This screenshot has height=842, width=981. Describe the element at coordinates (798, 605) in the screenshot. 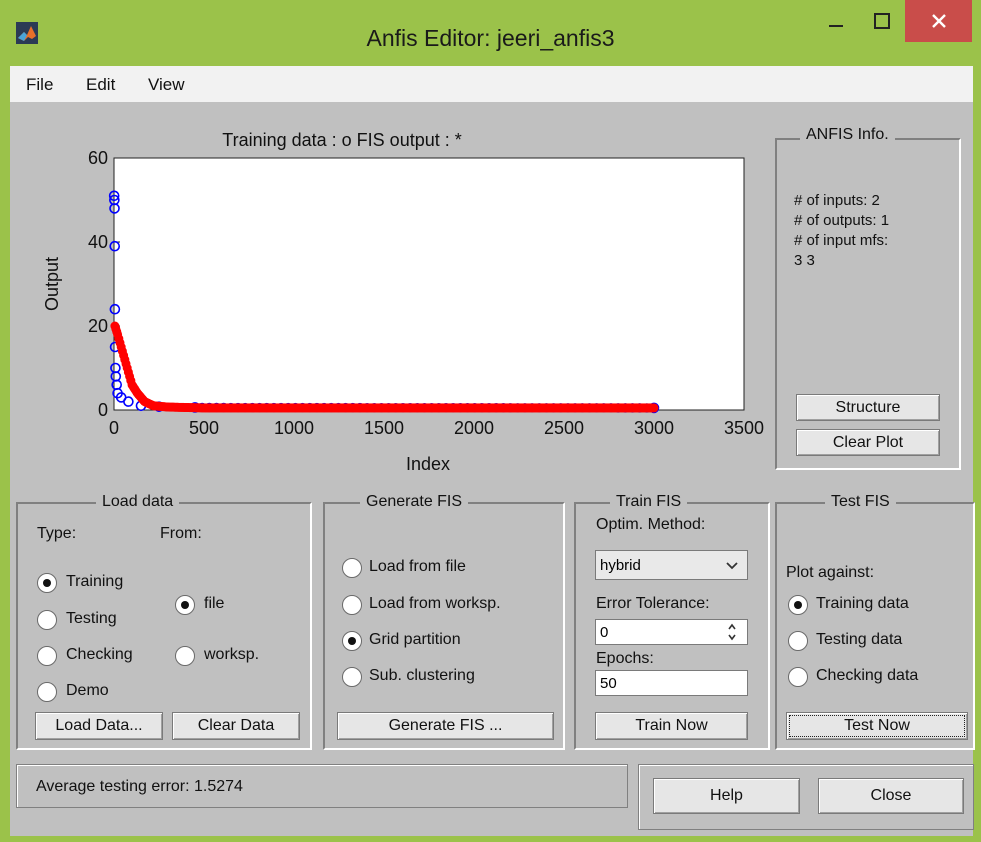

I see `radio-plot-training-data` at that location.